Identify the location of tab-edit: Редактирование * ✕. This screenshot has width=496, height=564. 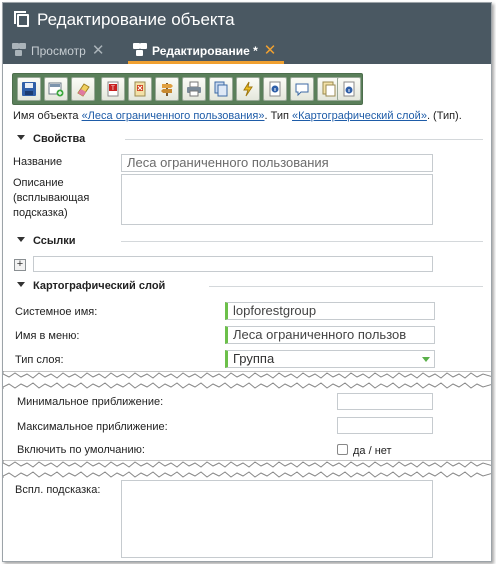
(206, 52).